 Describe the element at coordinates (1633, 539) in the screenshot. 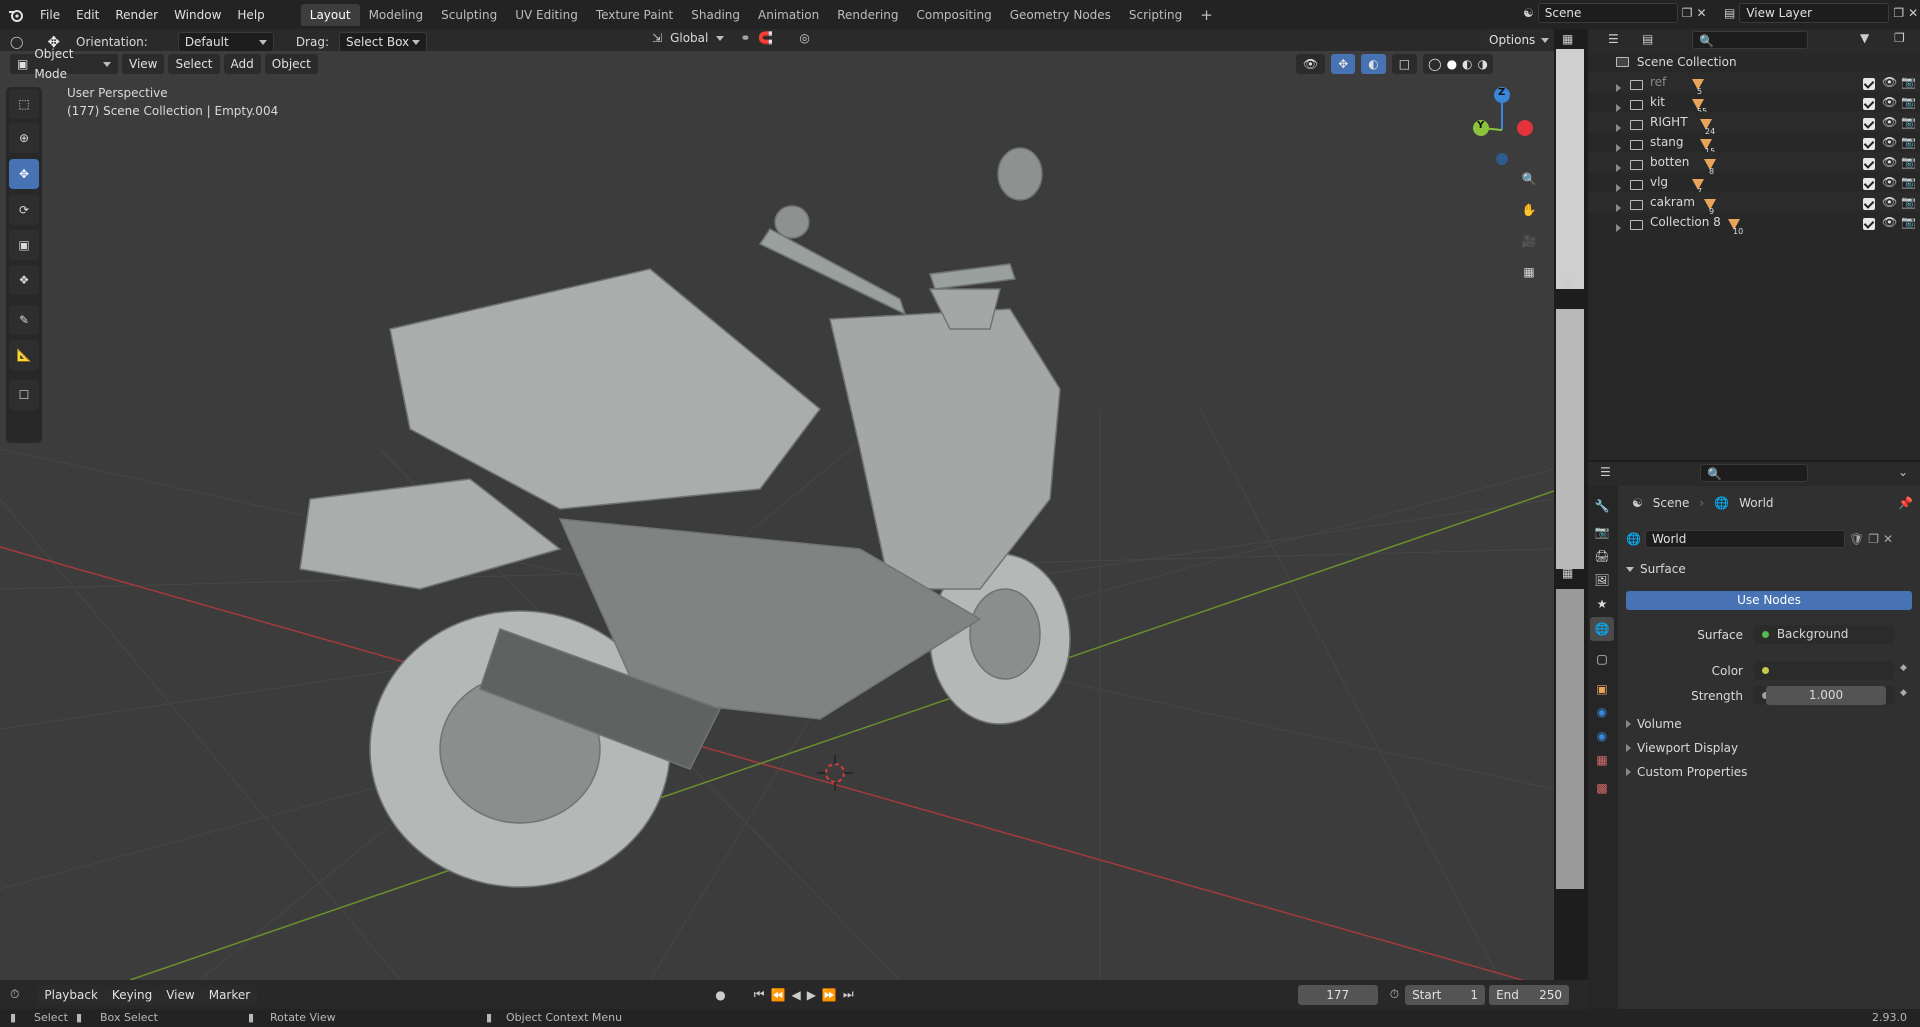

I see `world-browse-icon: 🌐` at that location.